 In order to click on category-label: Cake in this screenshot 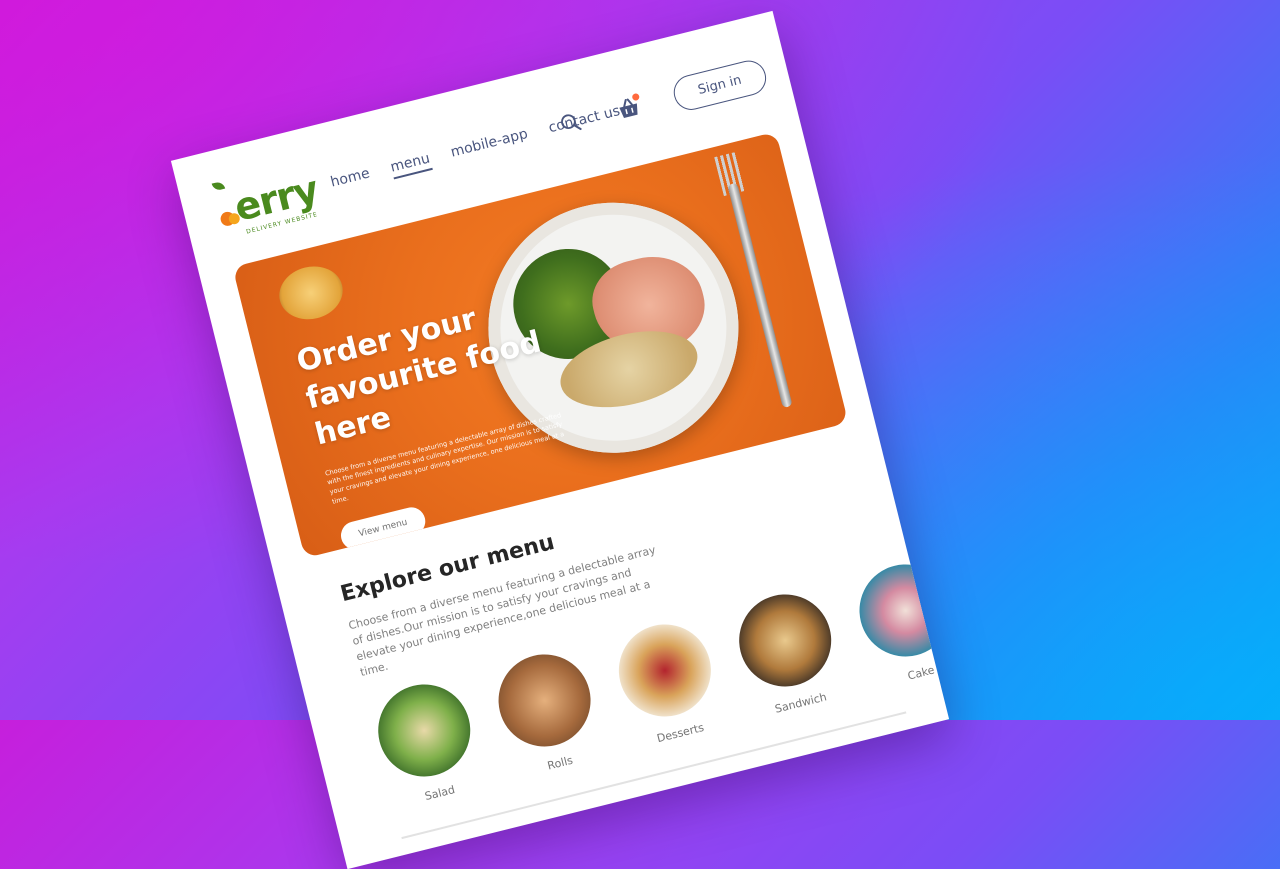, I will do `click(921, 673)`.